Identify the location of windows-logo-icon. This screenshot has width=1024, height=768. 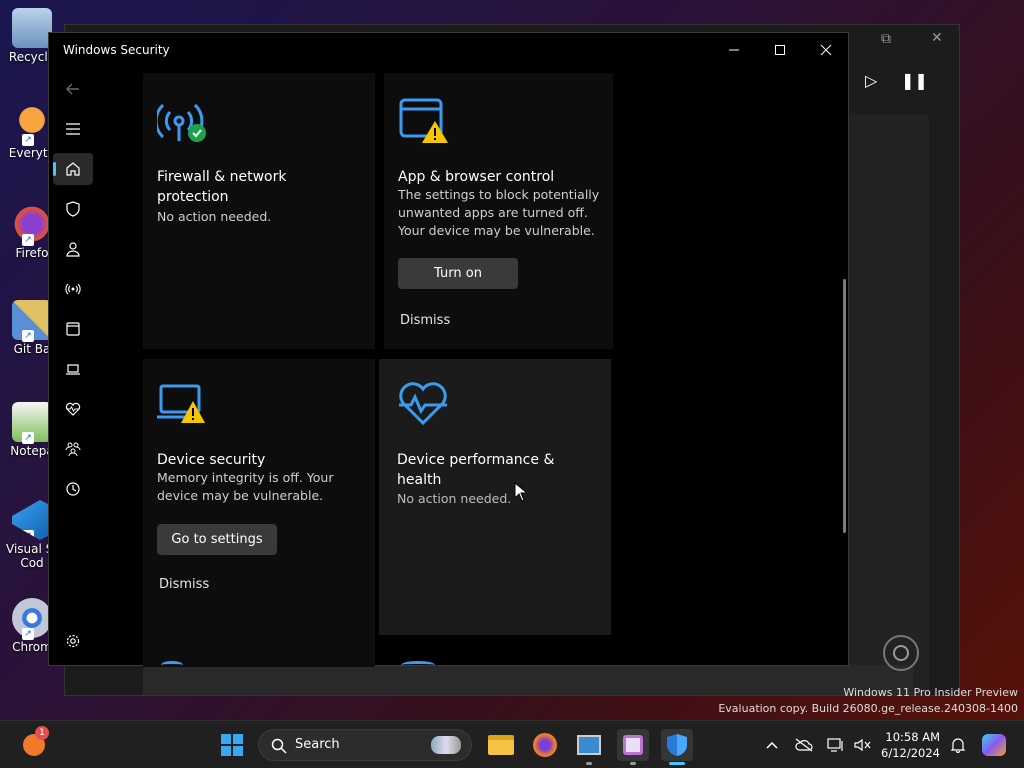
(232, 745).